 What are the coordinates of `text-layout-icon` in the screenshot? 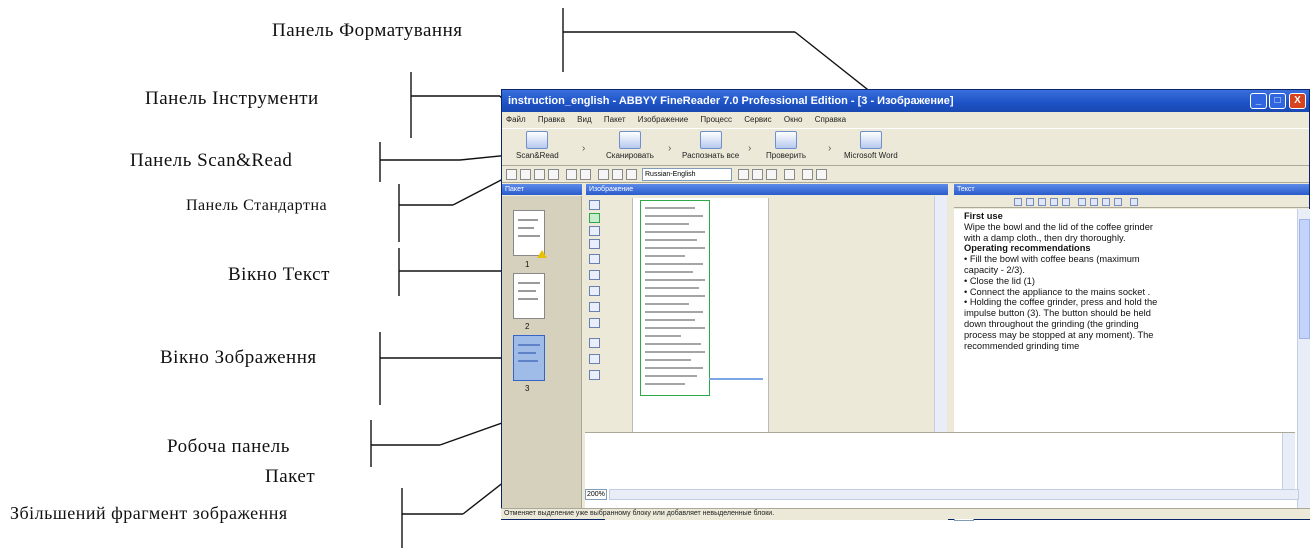 It's located at (992, 515).